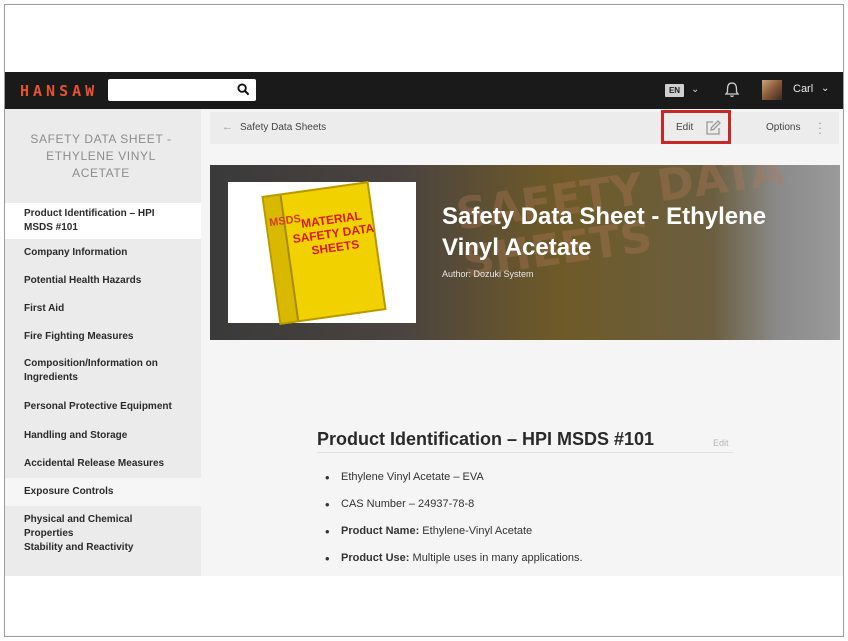 The width and height of the screenshot is (848, 641). I want to click on language-badge: EN, so click(674, 90).